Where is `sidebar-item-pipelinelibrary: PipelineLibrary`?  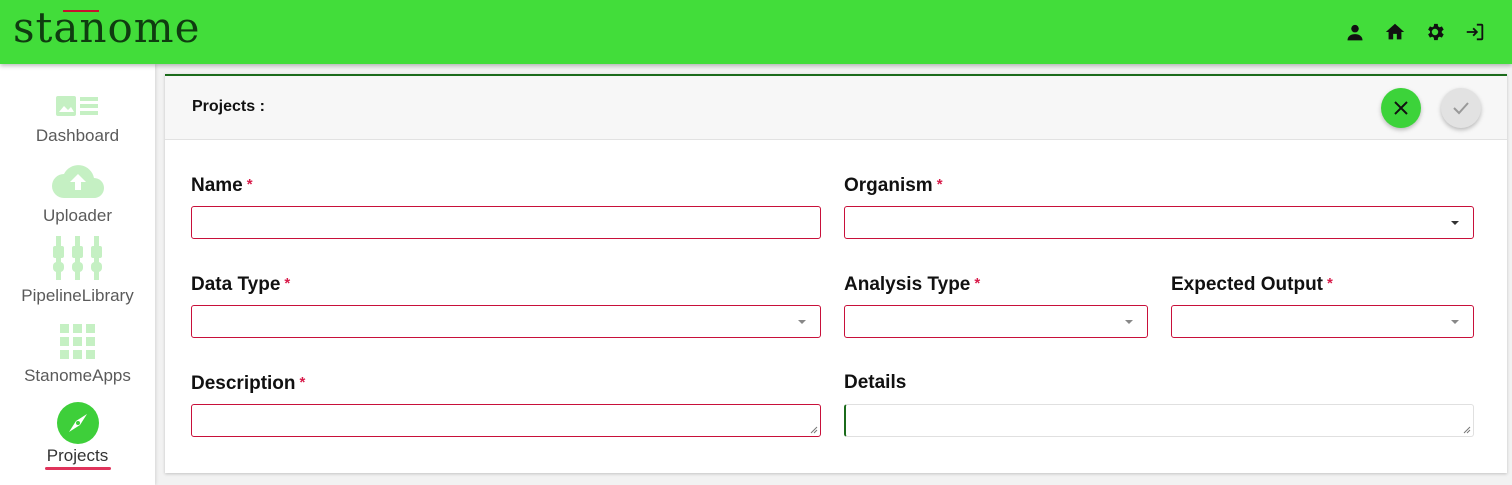
sidebar-item-pipelinelibrary: PipelineLibrary is located at coordinates (77, 278).